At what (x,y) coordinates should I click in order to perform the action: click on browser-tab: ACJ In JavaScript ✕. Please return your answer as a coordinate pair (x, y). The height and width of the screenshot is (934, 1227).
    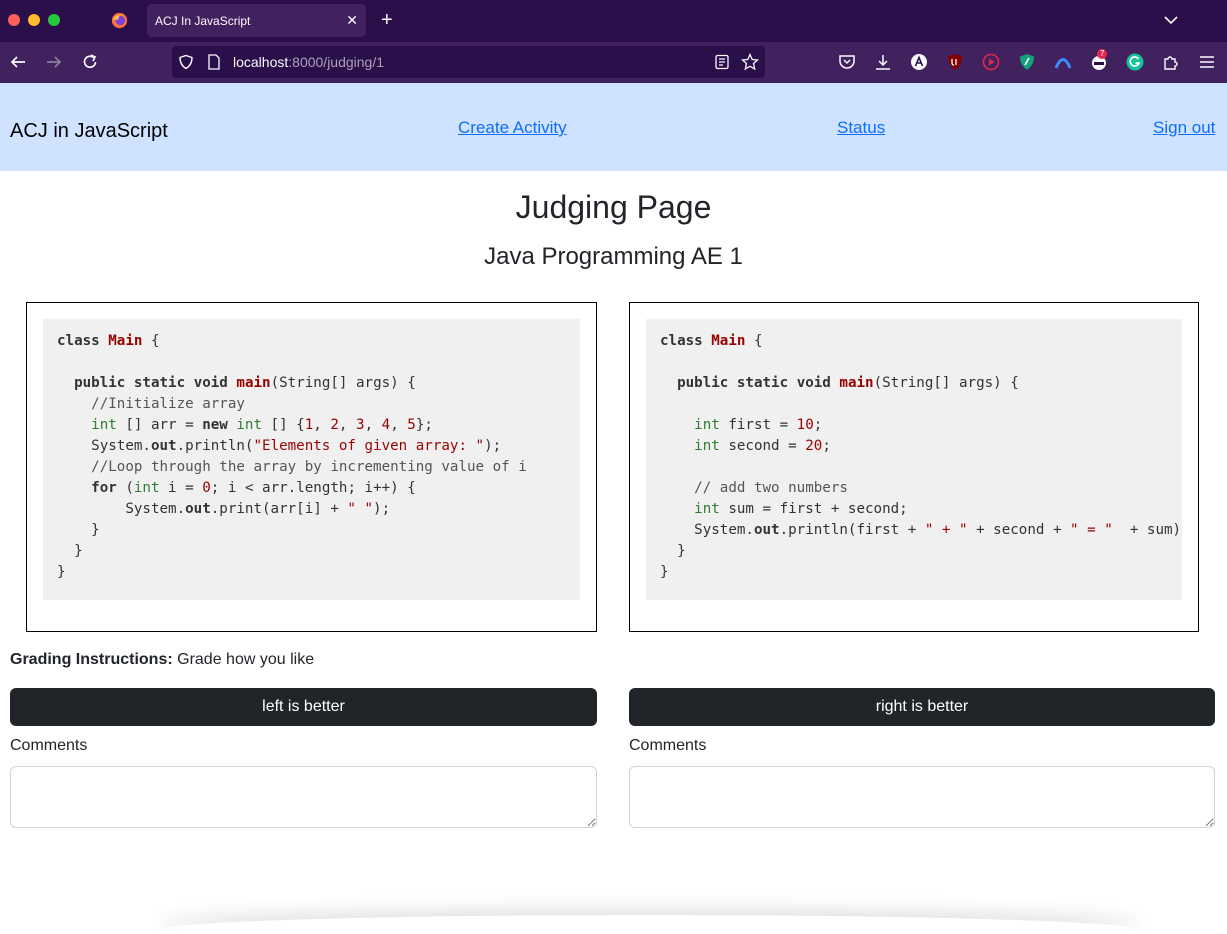
    Looking at the image, I should click on (256, 20).